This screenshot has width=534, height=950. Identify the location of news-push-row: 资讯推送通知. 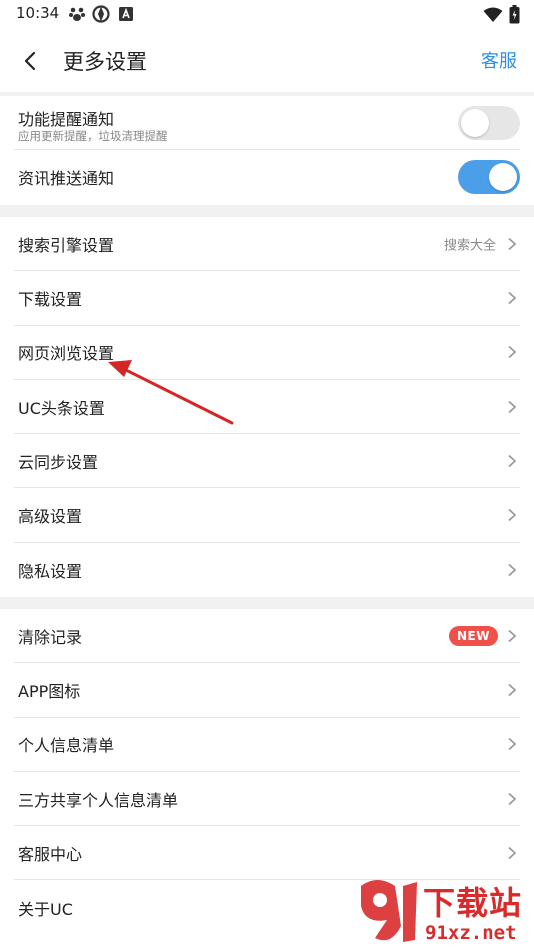
(267, 177).